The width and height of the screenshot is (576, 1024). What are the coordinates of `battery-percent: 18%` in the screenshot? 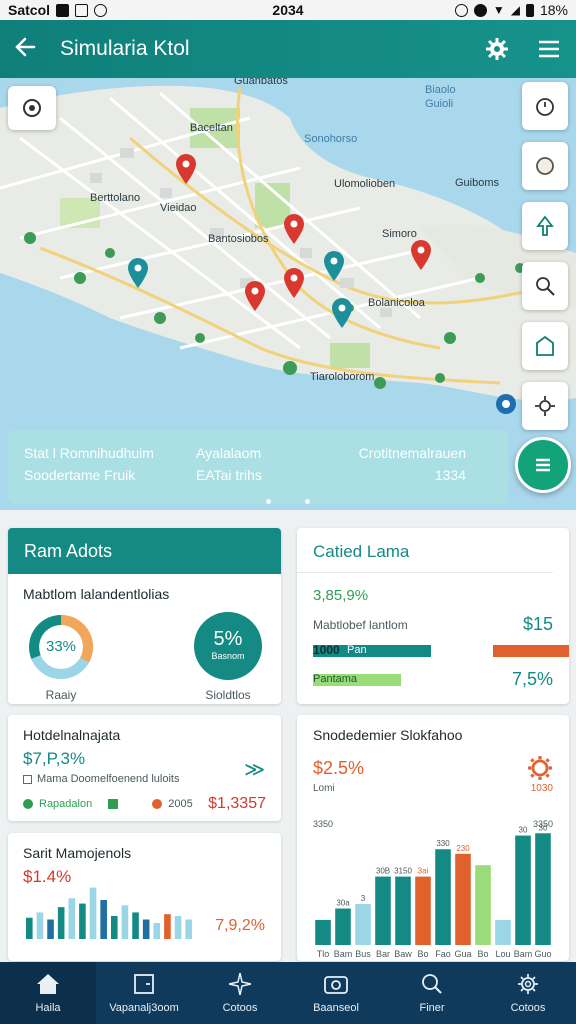 It's located at (553, 10).